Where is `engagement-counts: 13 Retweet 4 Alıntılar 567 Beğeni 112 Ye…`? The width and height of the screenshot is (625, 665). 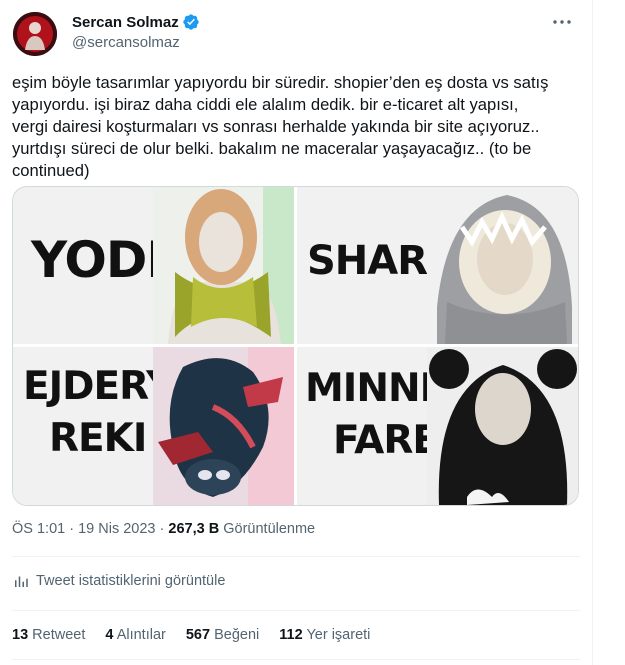 engagement-counts: 13 Retweet 4 Alıntılar 567 Beğeni 112 Ye… is located at coordinates (201, 635).